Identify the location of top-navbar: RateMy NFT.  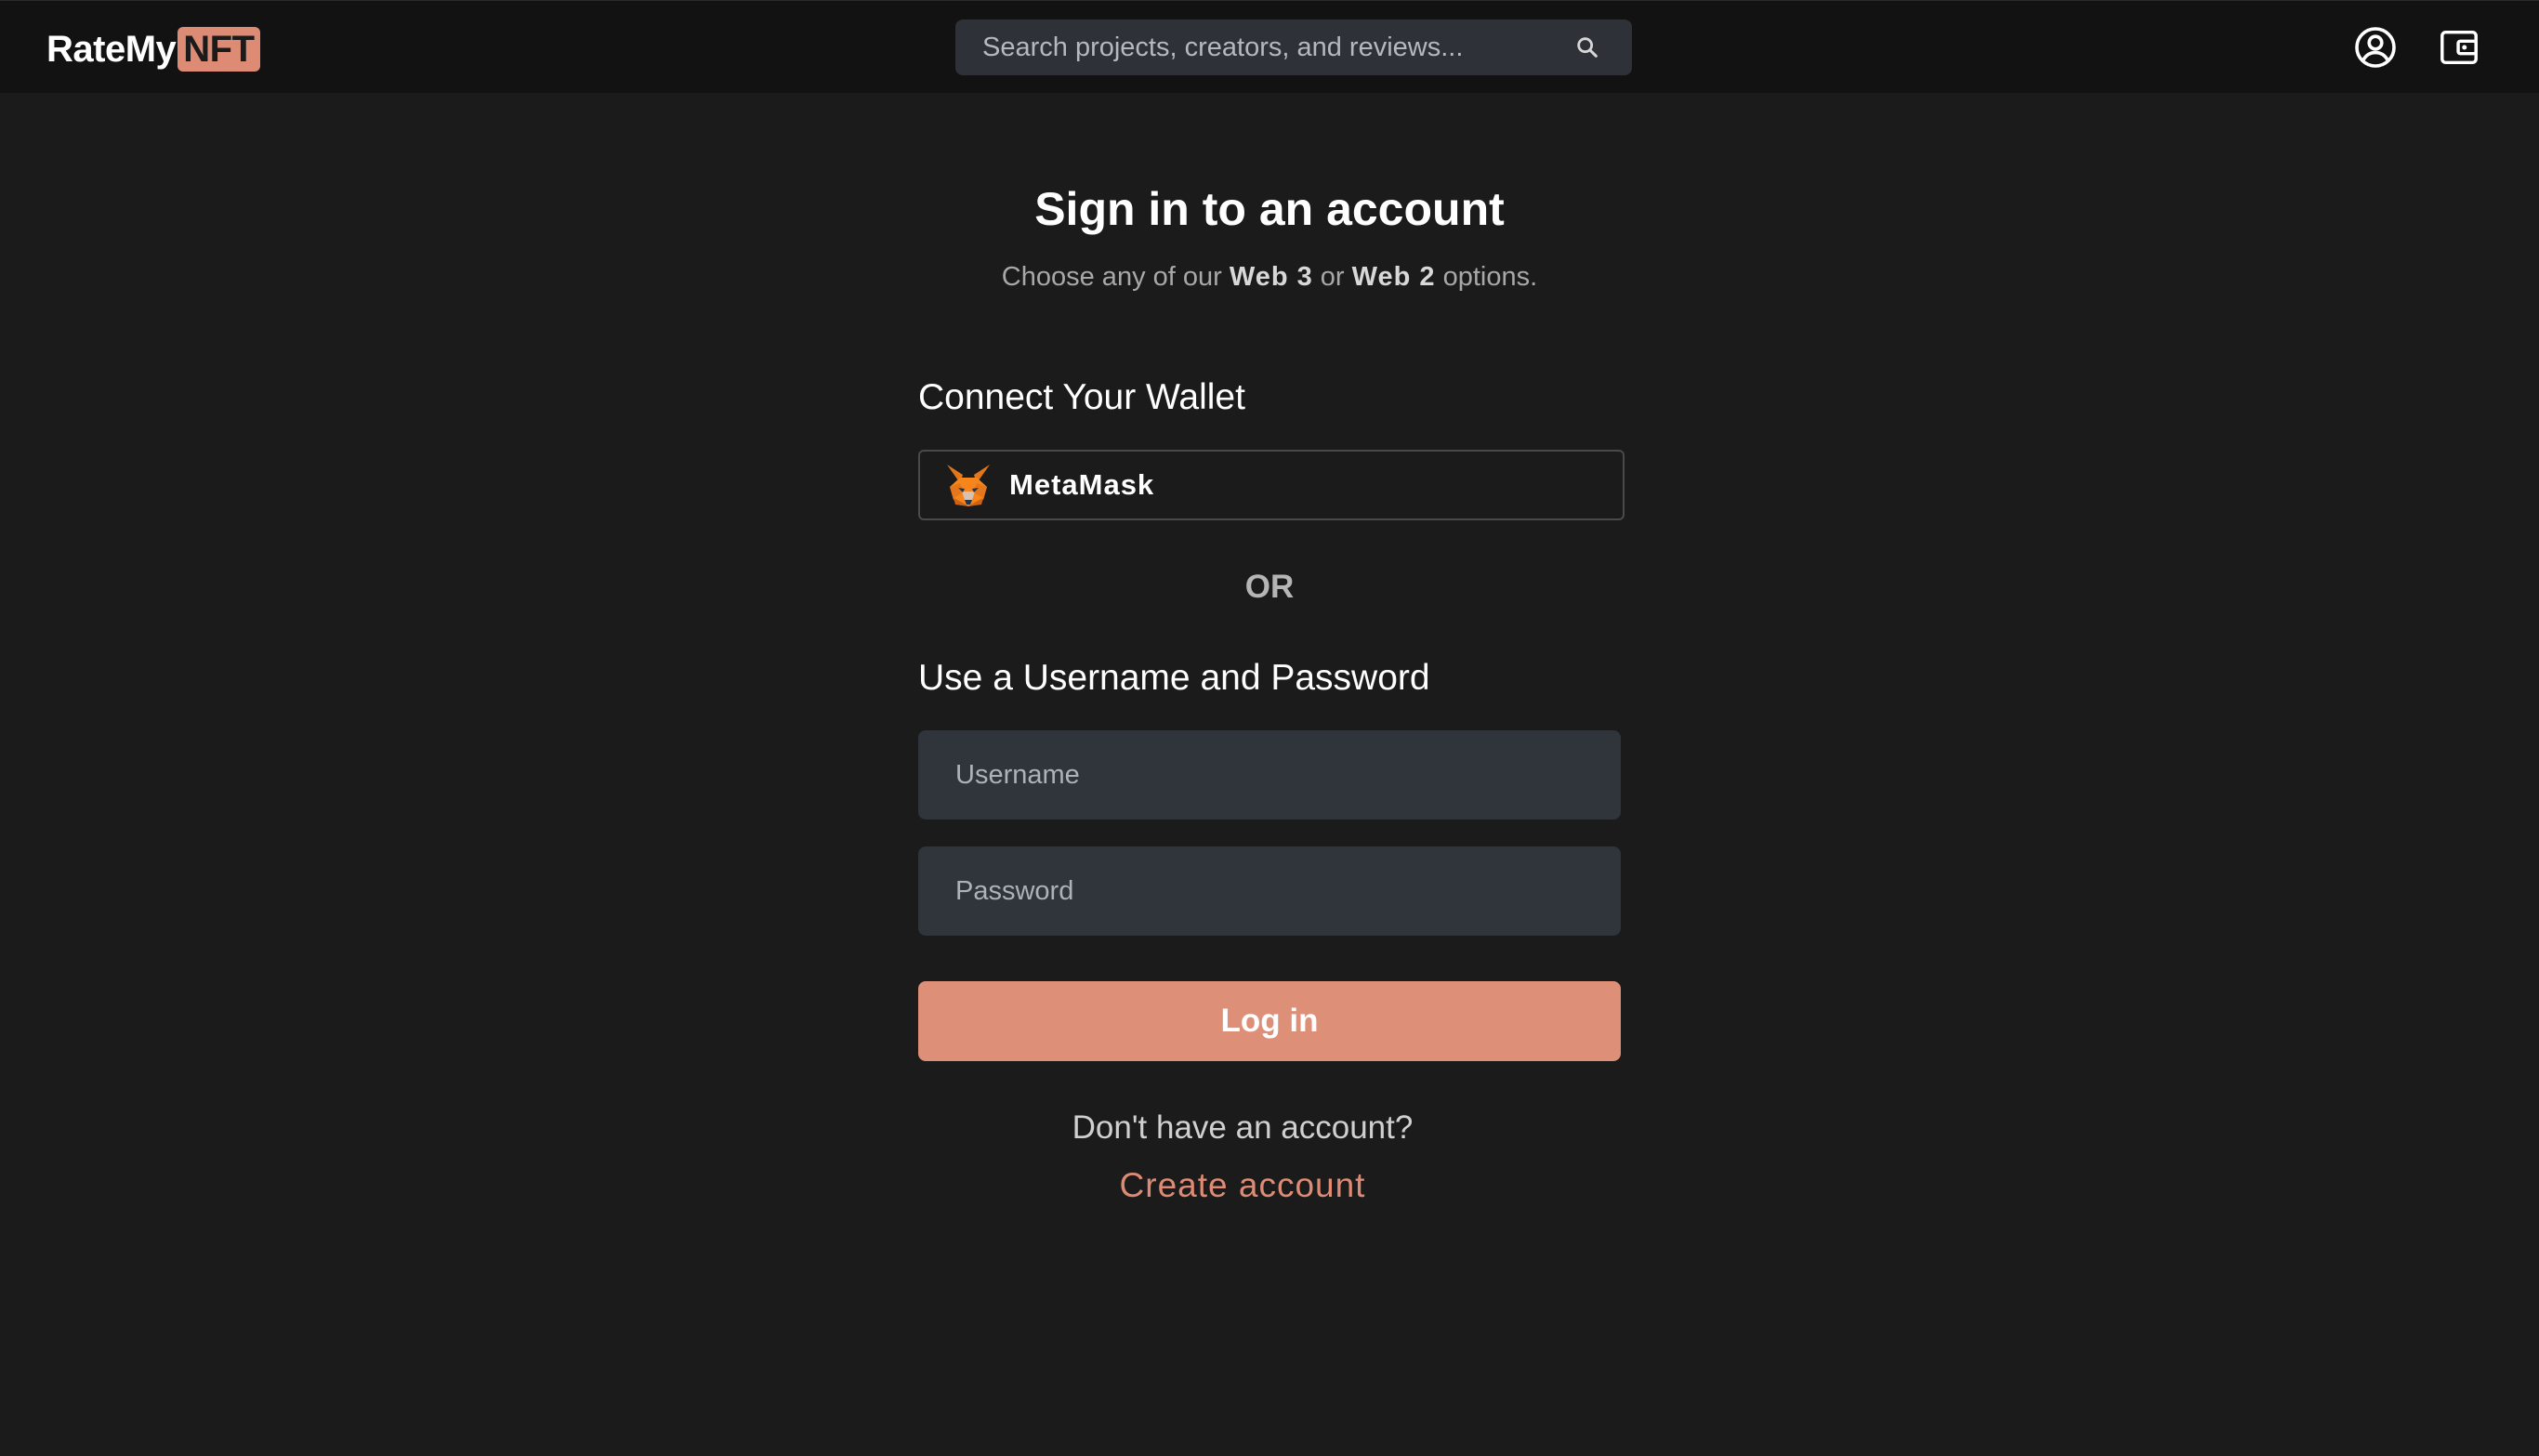
(1269, 46).